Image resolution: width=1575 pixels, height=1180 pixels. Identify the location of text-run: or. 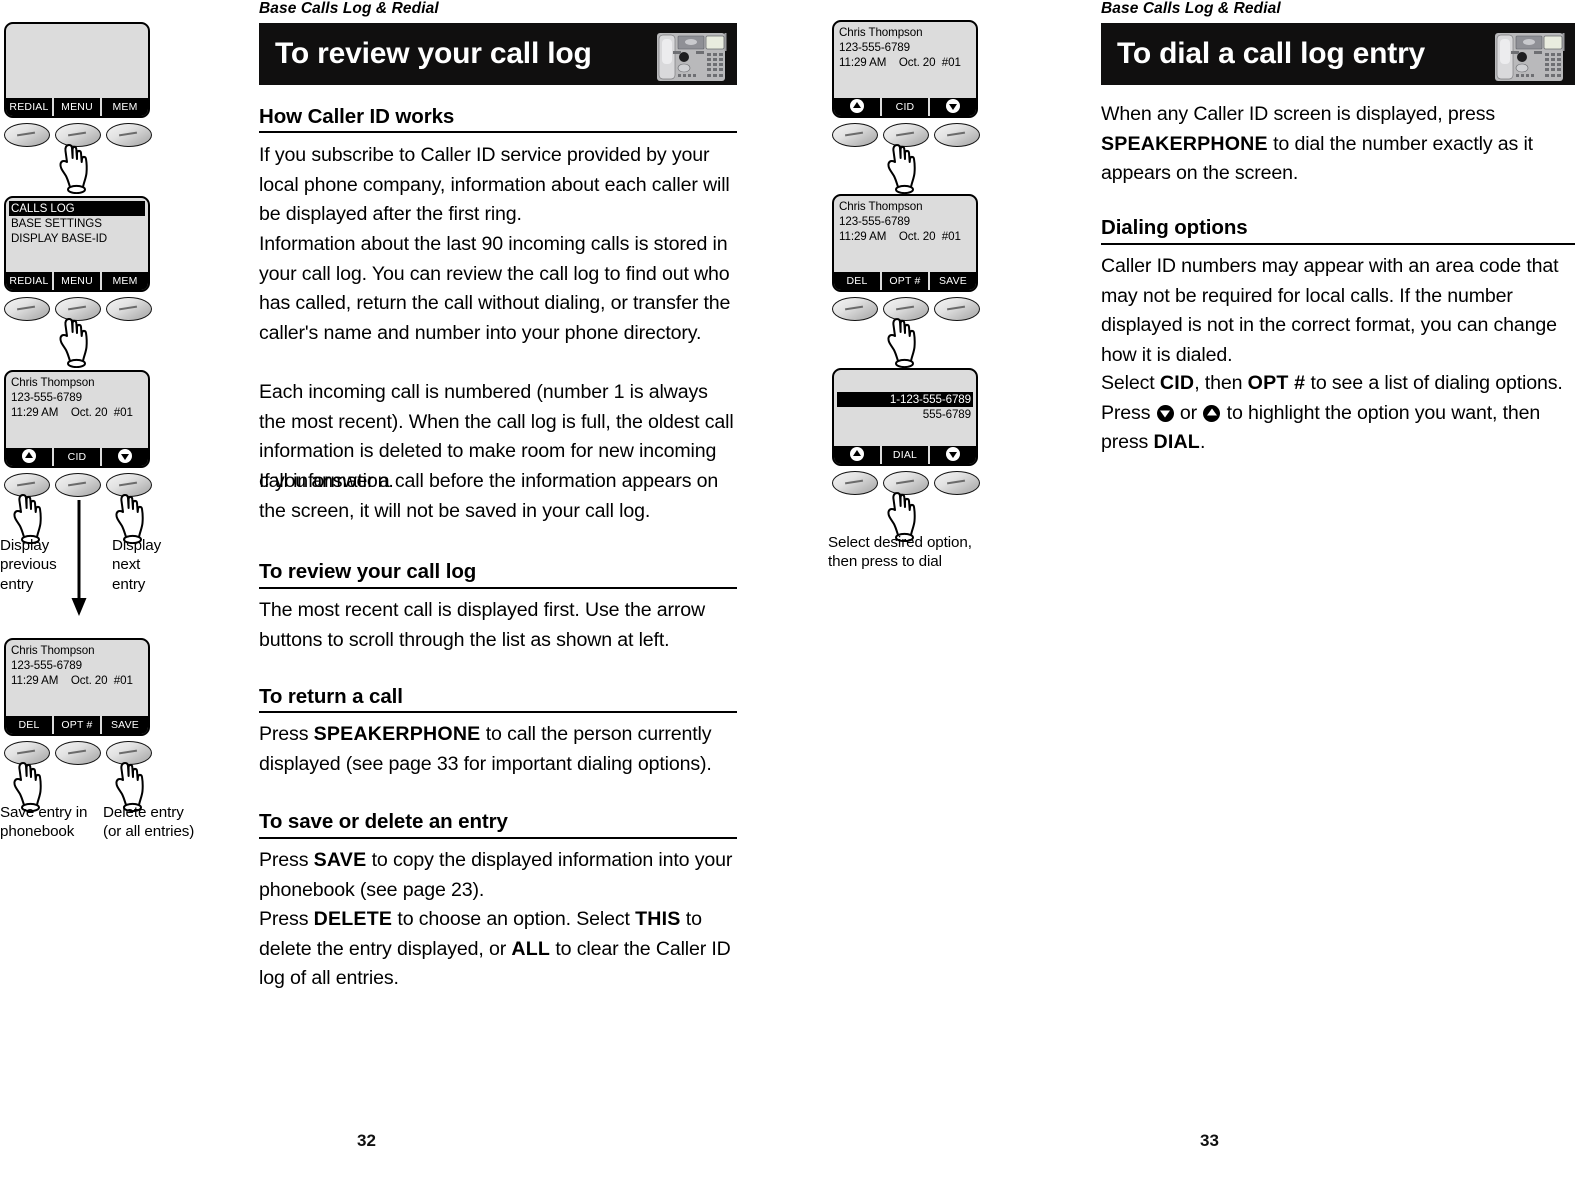
(1188, 412).